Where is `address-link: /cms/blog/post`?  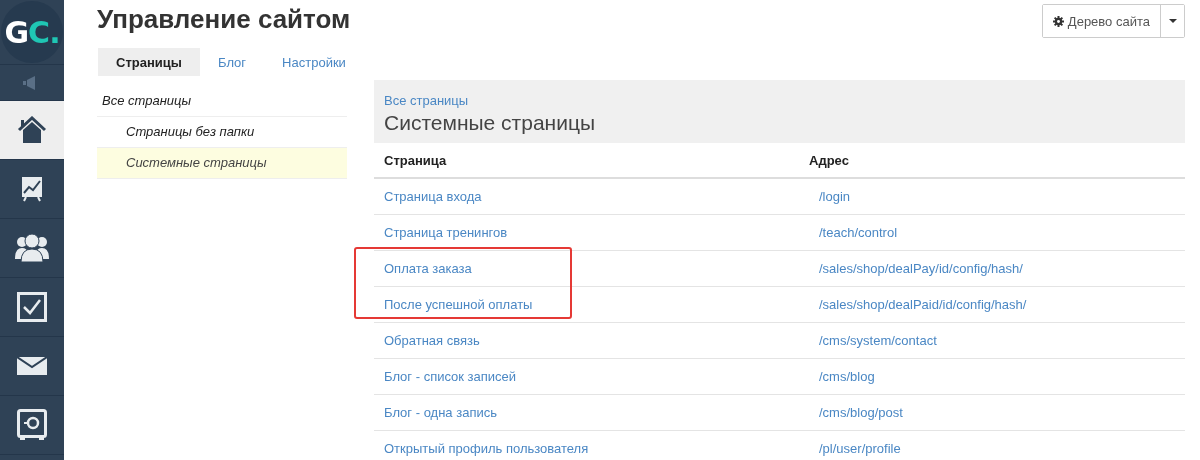
address-link: /cms/blog/post is located at coordinates (861, 412).